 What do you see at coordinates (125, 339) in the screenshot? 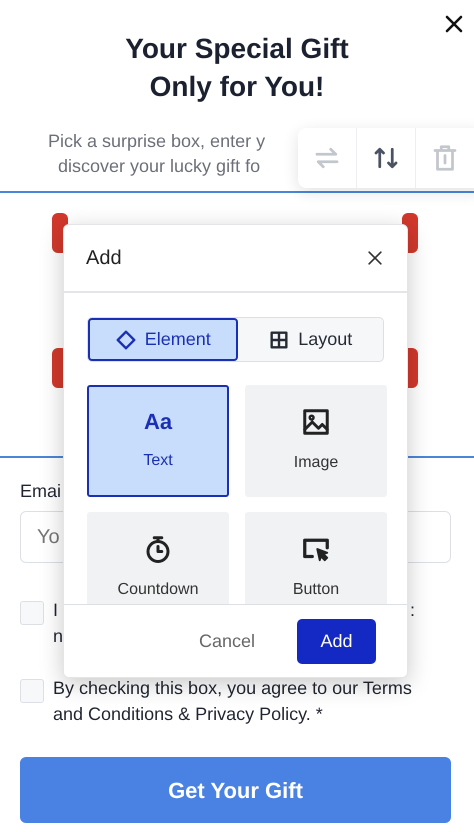
I see `diamond-icon` at bounding box center [125, 339].